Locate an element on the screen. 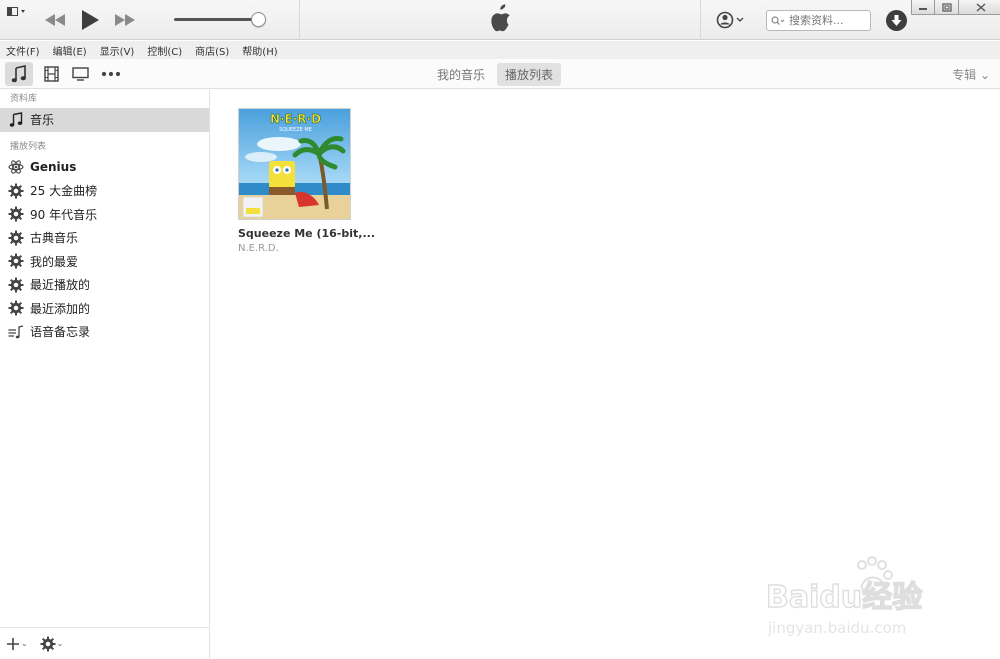 This screenshot has height=659, width=1000. minimize-button is located at coordinates (923, 7).